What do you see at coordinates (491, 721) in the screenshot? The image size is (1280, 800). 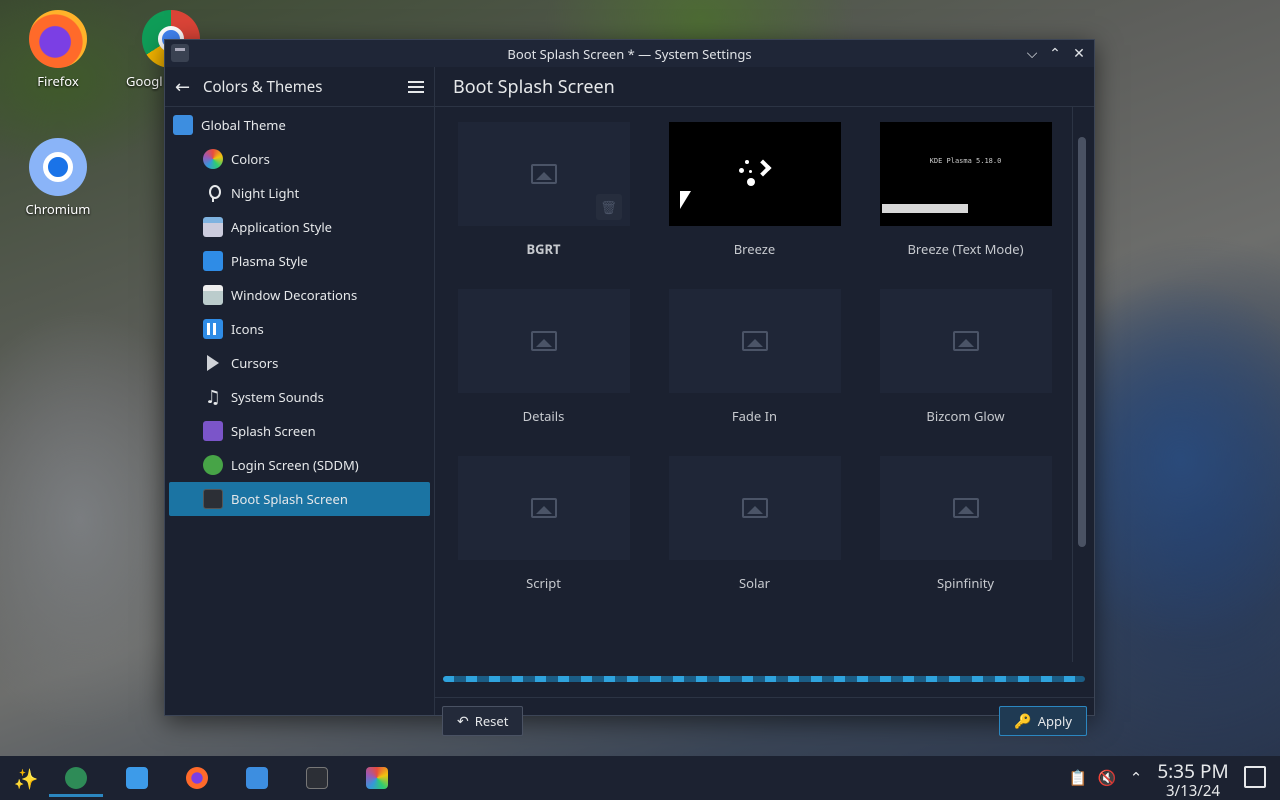 I see `reset-label: Reset` at bounding box center [491, 721].